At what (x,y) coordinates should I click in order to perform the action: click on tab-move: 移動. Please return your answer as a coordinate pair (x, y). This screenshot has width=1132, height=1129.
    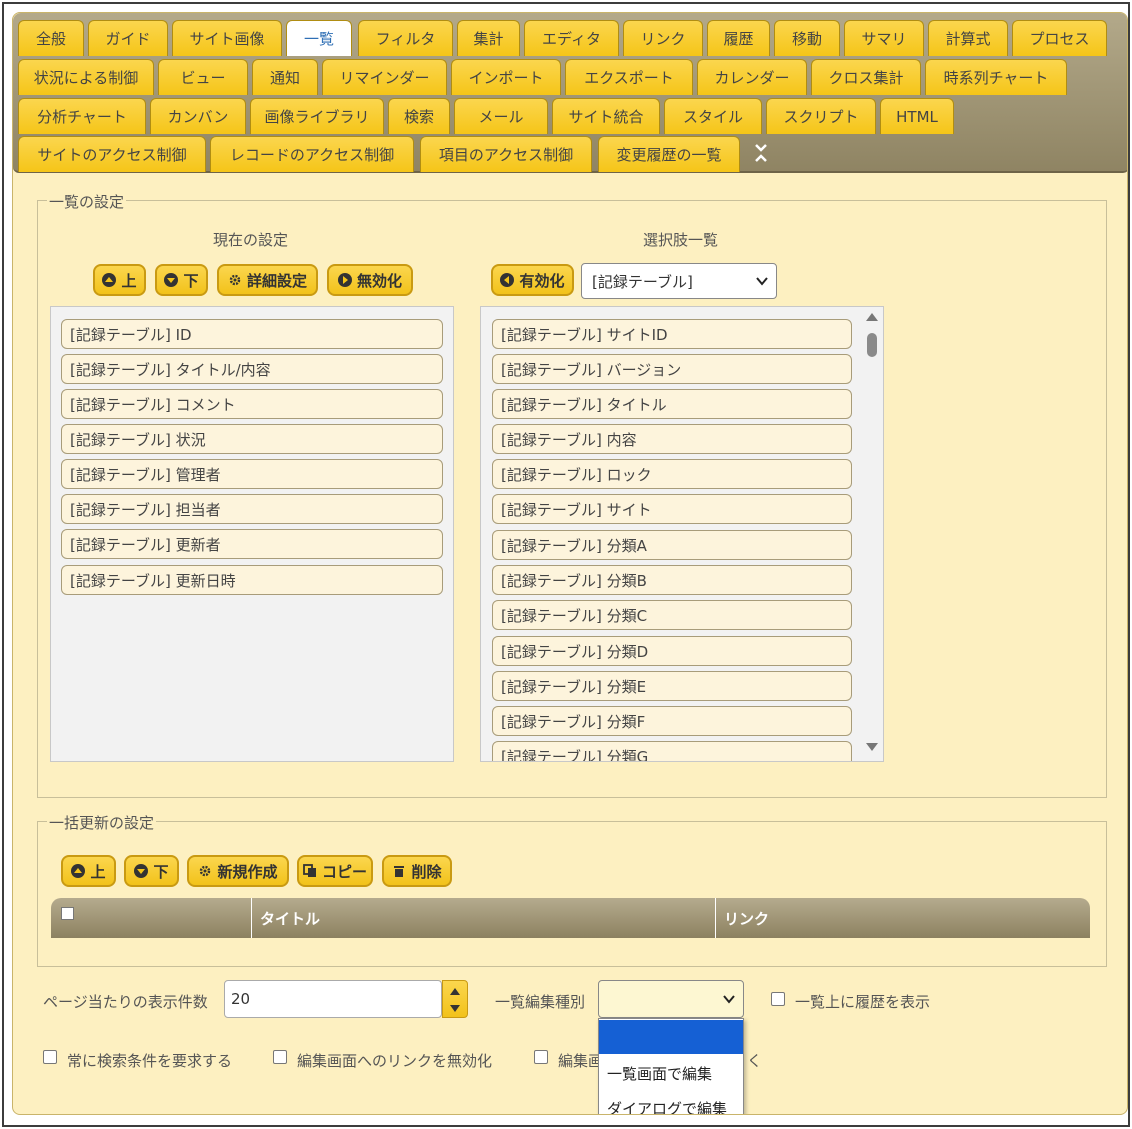
    Looking at the image, I should click on (807, 38).